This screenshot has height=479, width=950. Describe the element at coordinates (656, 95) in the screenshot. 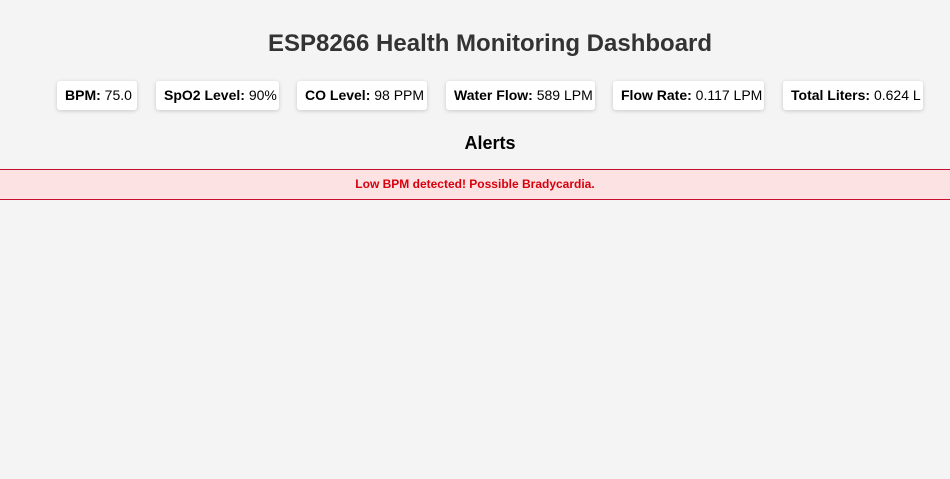

I see `metric-label: Flow Rate:` at that location.